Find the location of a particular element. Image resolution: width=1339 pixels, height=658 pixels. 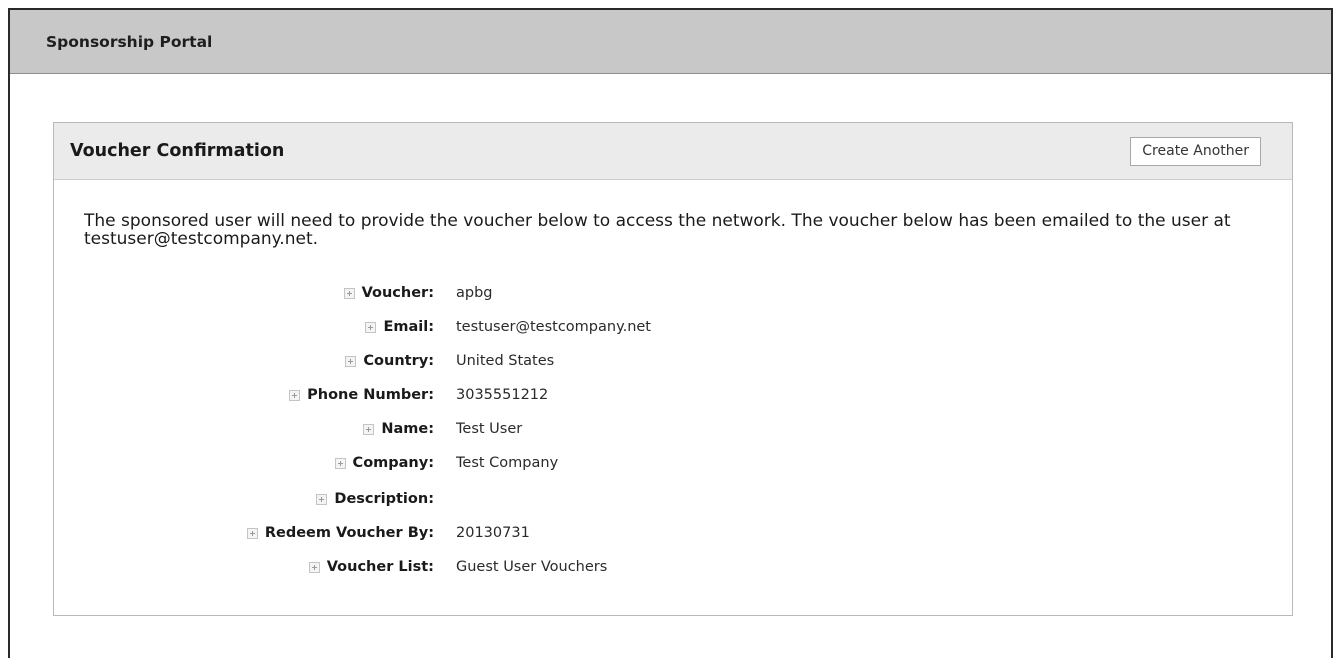

panel-title: Voucher Confirmation is located at coordinates (177, 151).